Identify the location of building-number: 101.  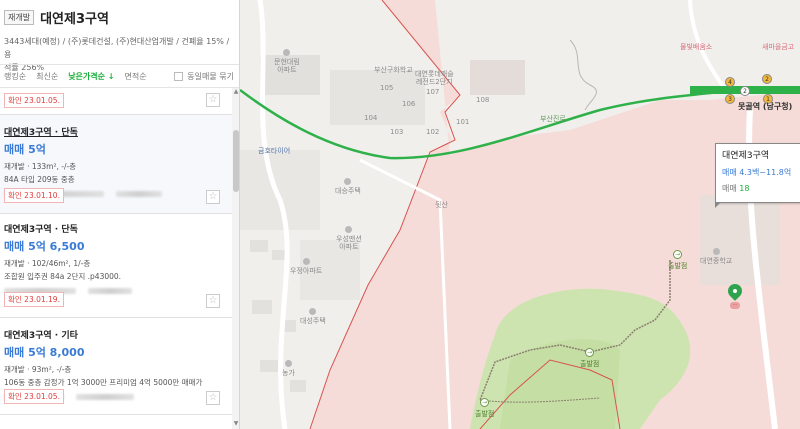
(463, 122).